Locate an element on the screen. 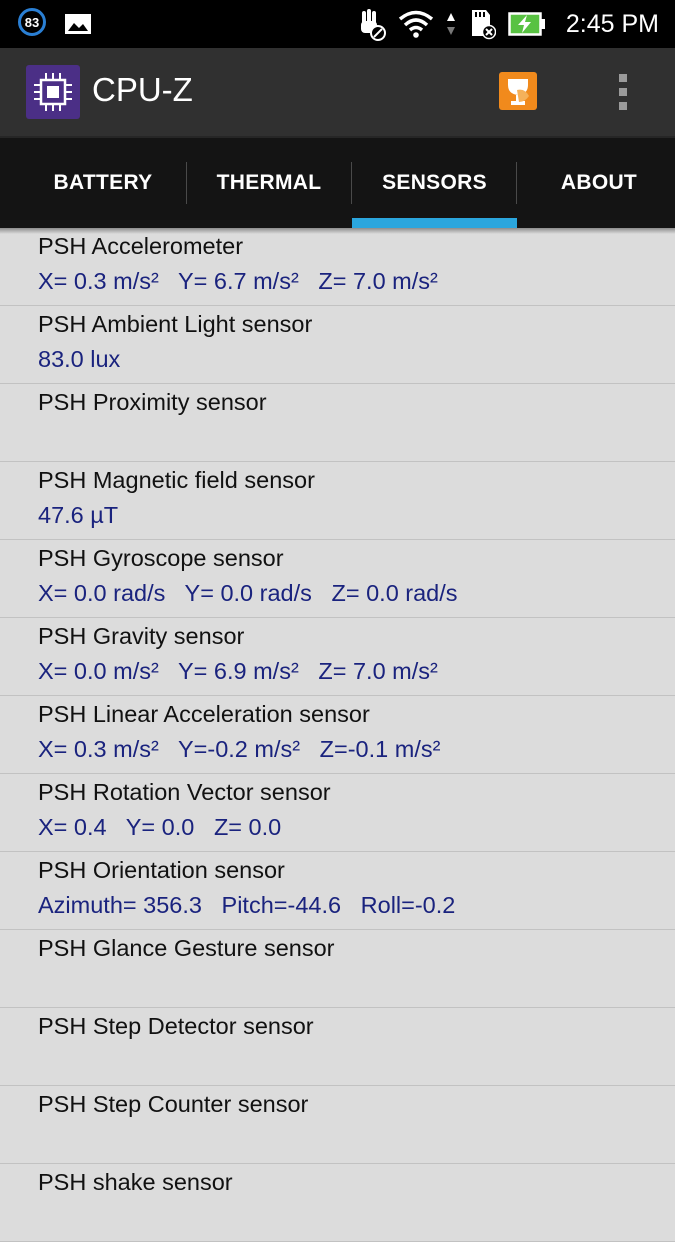  active-tab-indicator is located at coordinates (434, 223).